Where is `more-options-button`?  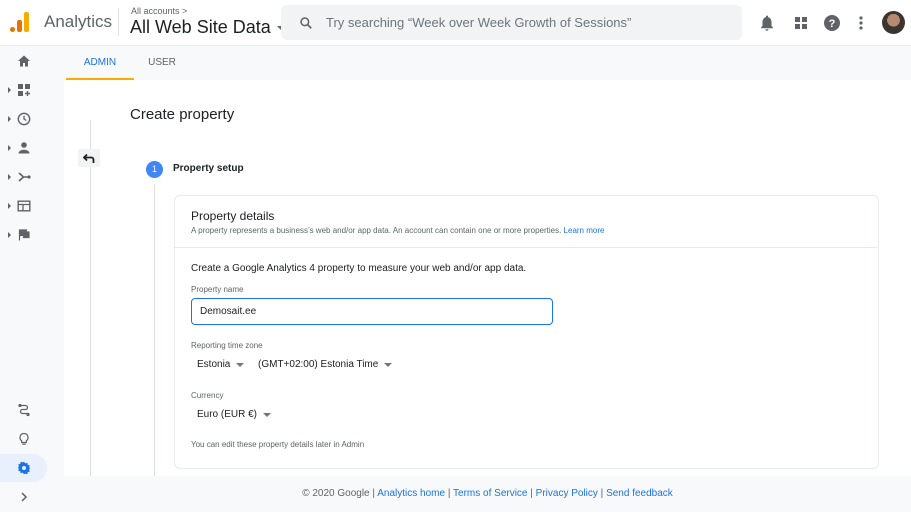 more-options-button is located at coordinates (861, 23).